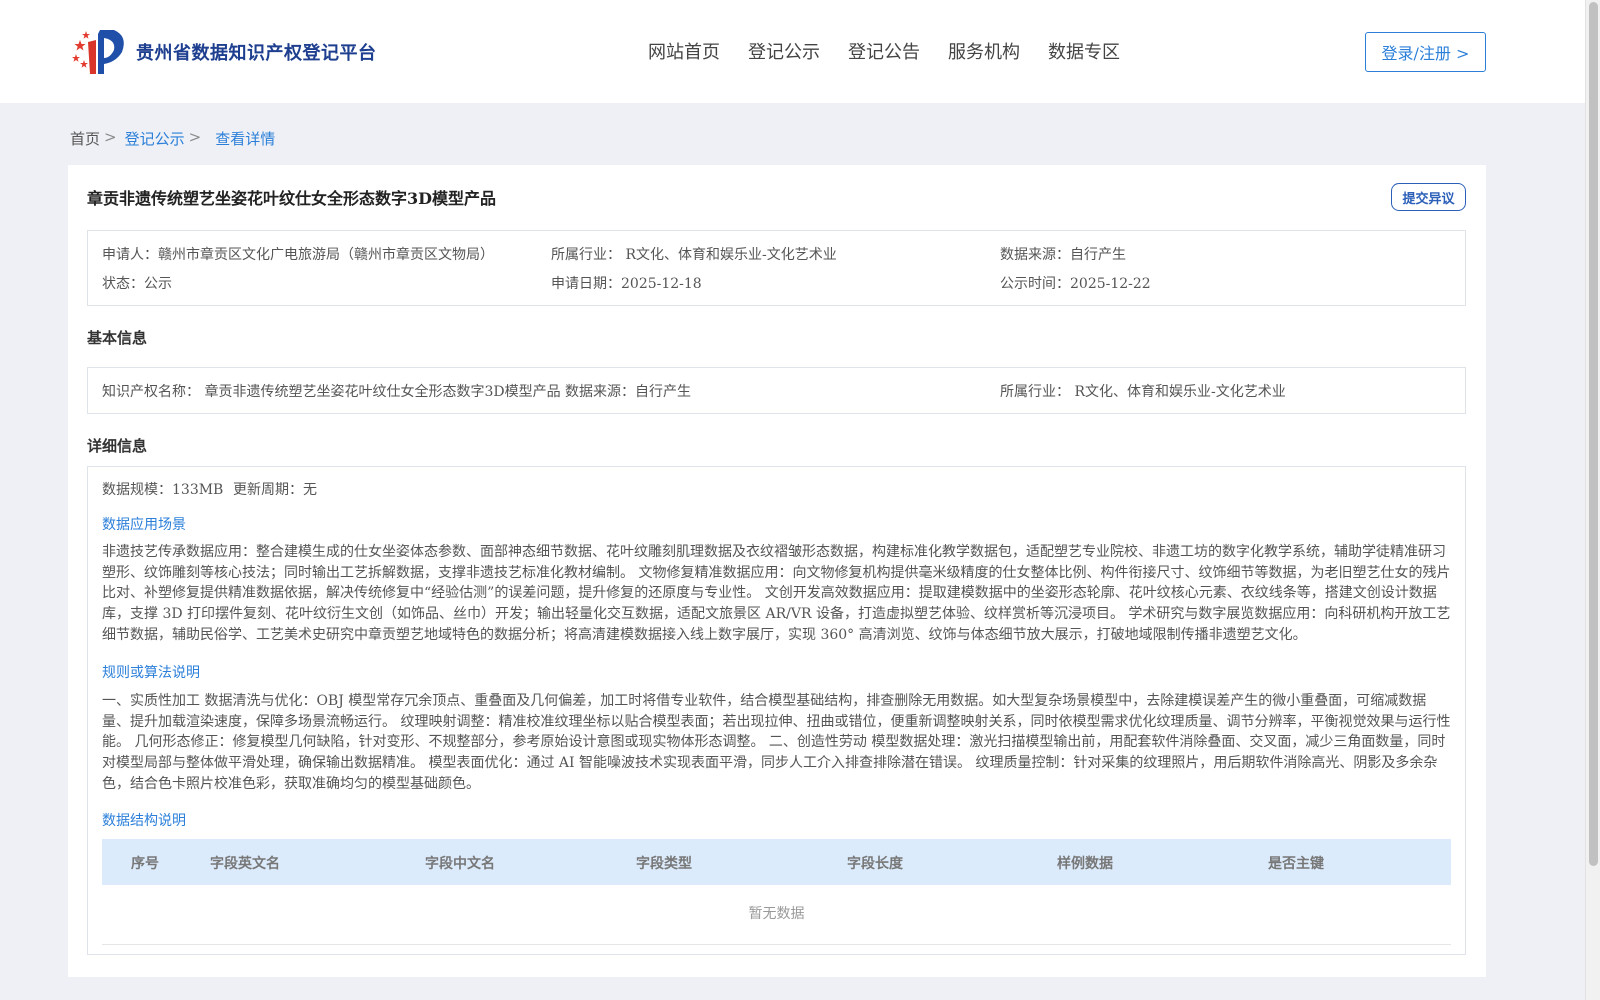 The height and width of the screenshot is (1000, 1600). What do you see at coordinates (298, 255) in the screenshot?
I see `applicant-field: 申请人：赣州市章贡区文化广电旅游局（赣州市章贡区文物局）` at bounding box center [298, 255].